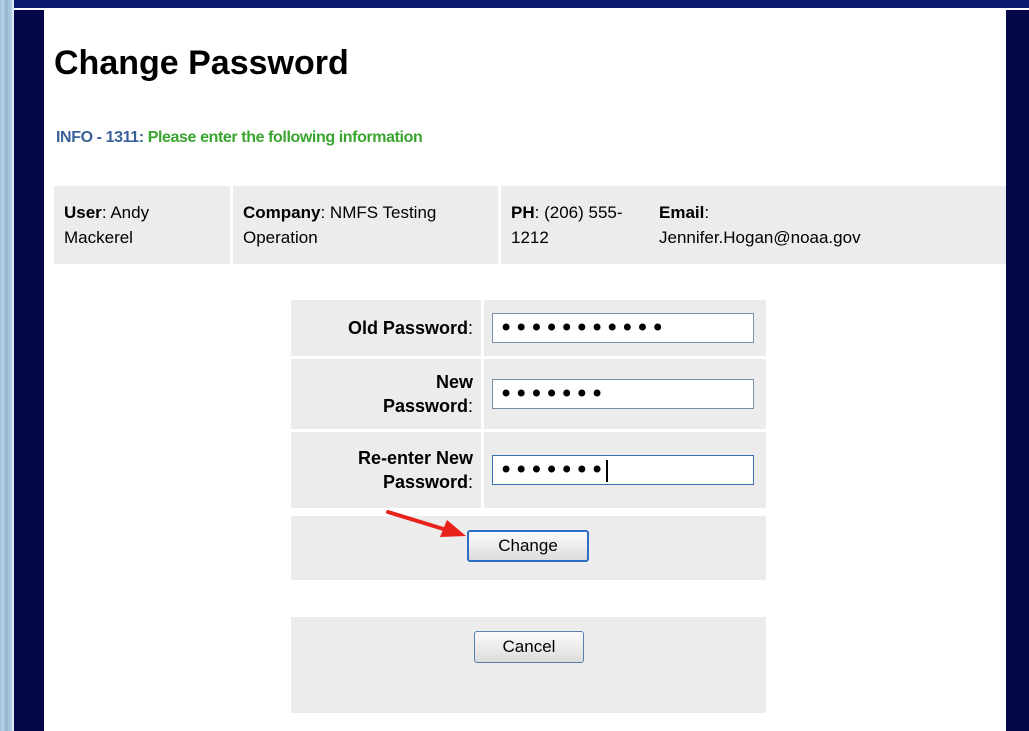  I want to click on change-button: Change, so click(528, 546).